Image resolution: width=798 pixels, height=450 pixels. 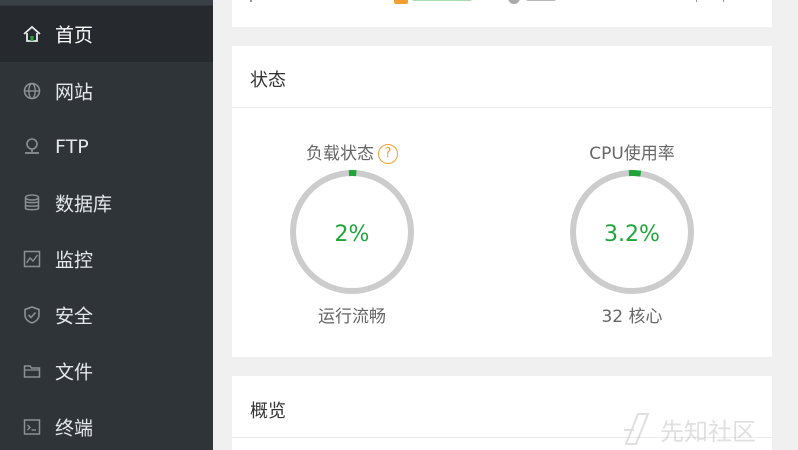 What do you see at coordinates (514, 2) in the screenshot?
I see `top-card-gear-icon` at bounding box center [514, 2].